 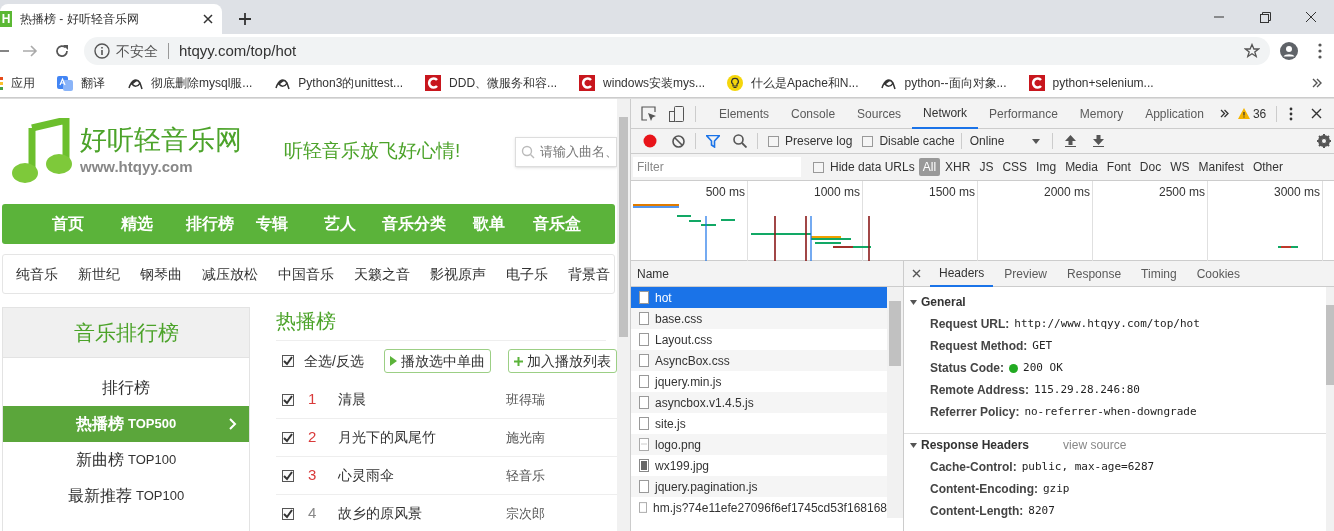 What do you see at coordinates (678, 141) in the screenshot?
I see `clear-icon` at bounding box center [678, 141].